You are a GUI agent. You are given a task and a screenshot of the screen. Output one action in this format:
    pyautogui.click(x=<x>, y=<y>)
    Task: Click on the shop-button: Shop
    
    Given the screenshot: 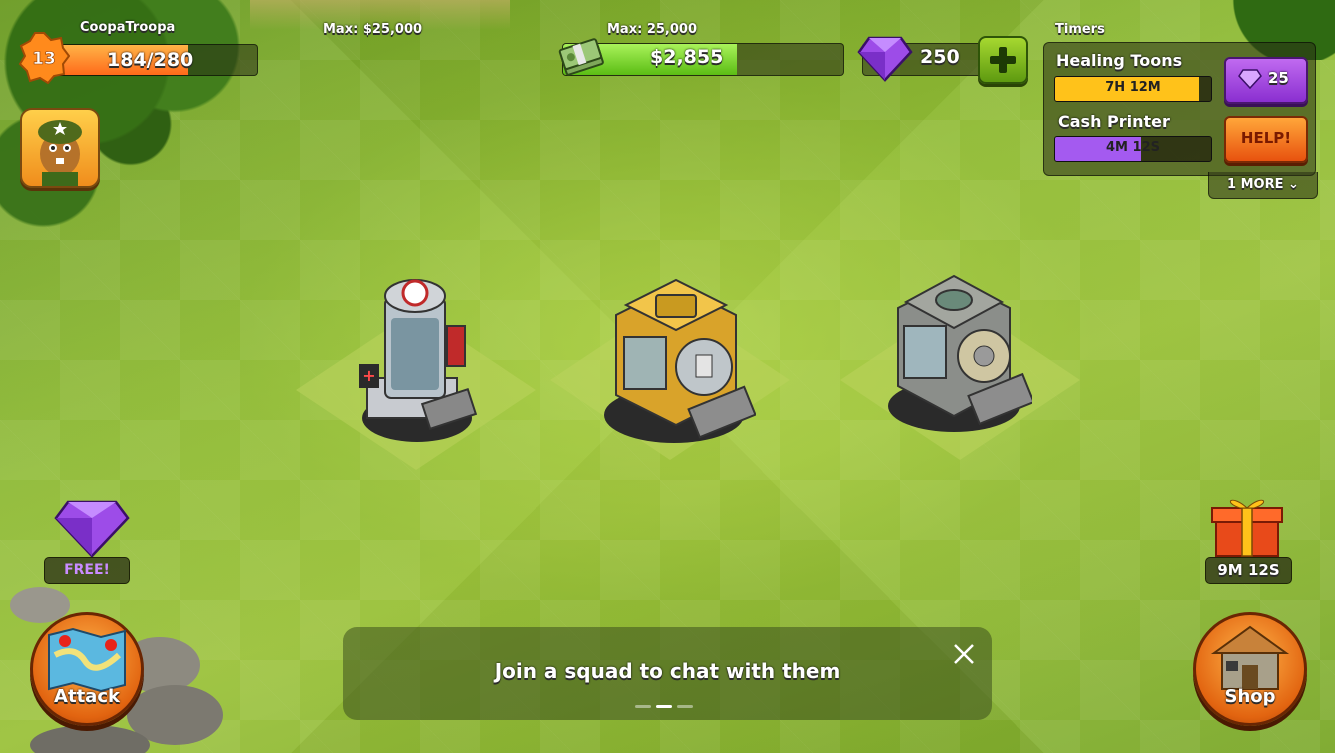 What is the action you would take?
    pyautogui.click(x=1250, y=669)
    